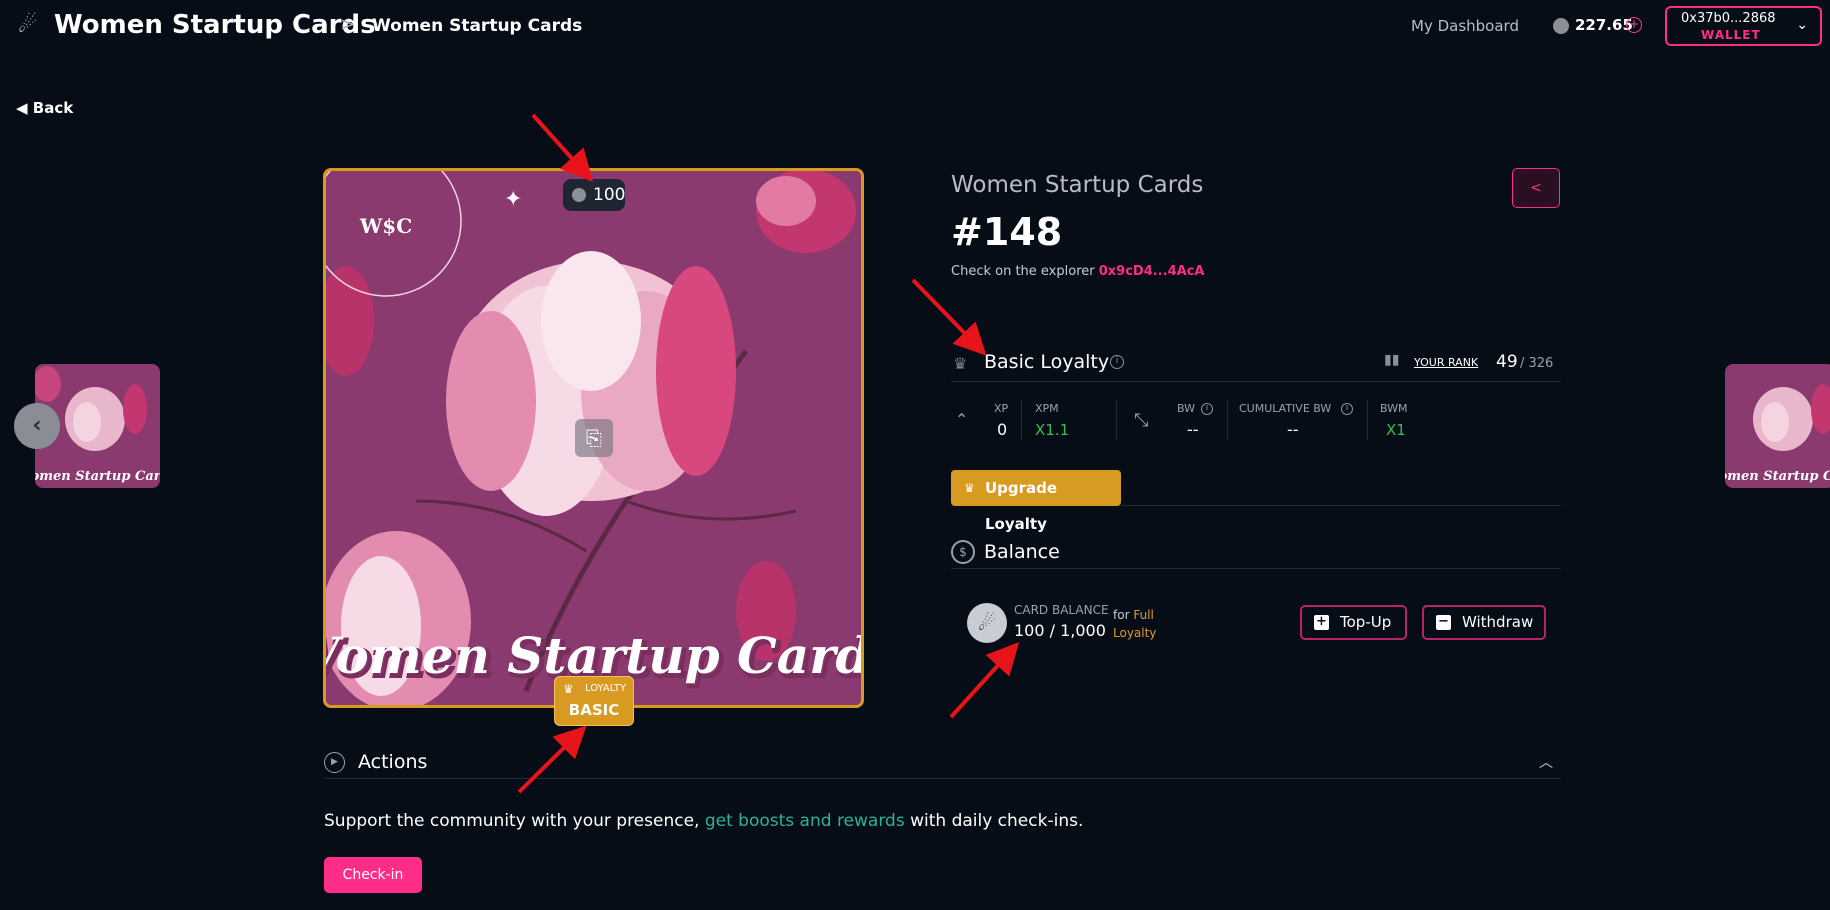 This screenshot has height=910, width=1830. I want to click on app-title: Women Startup Cards, so click(215, 25).